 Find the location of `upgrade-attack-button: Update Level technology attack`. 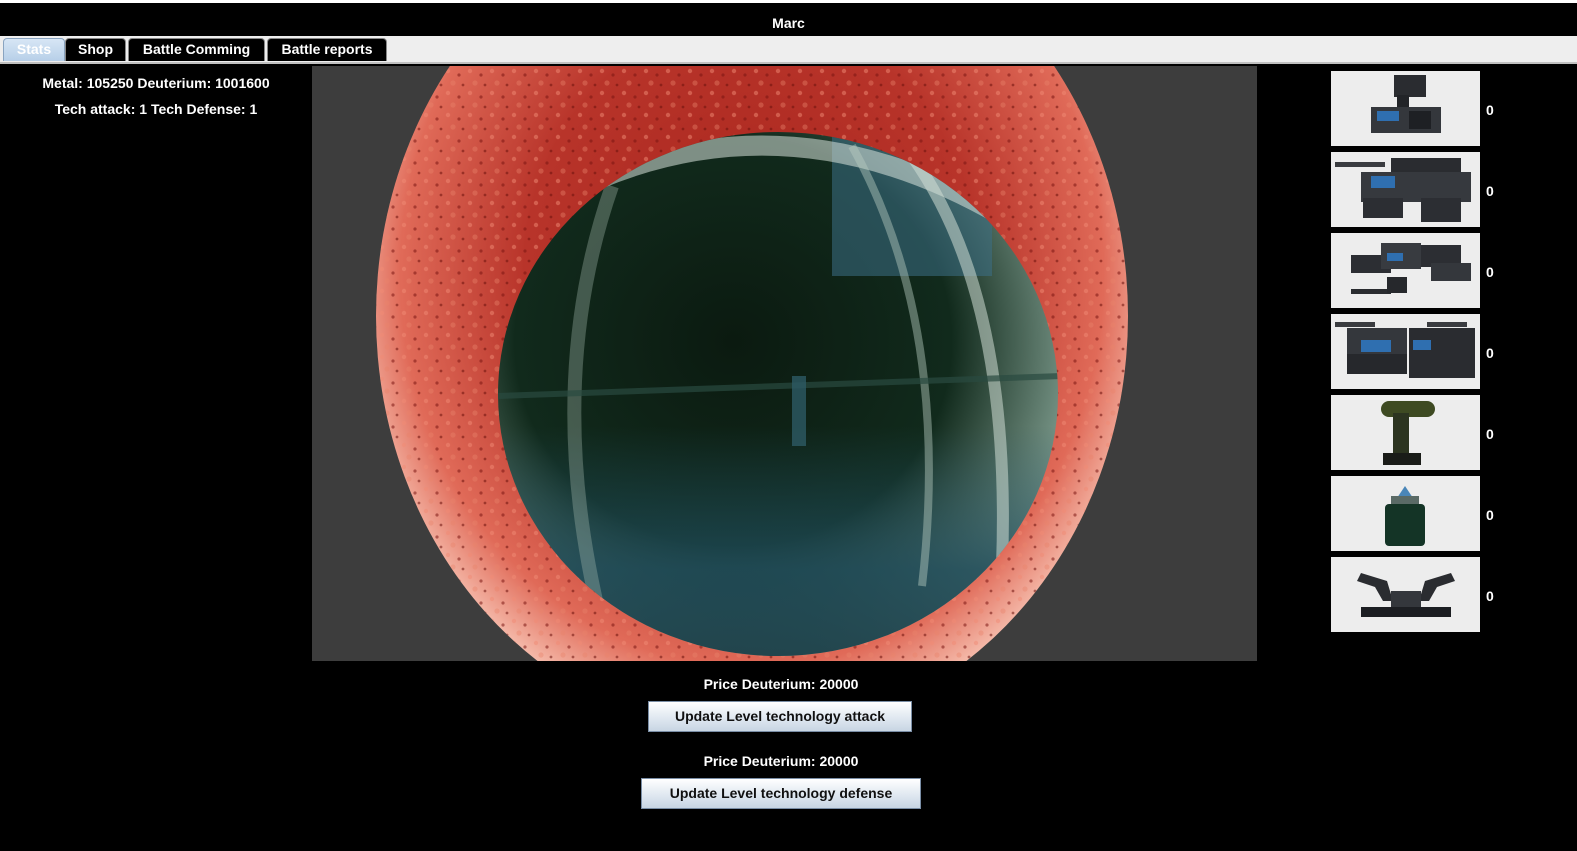

upgrade-attack-button: Update Level technology attack is located at coordinates (780, 716).